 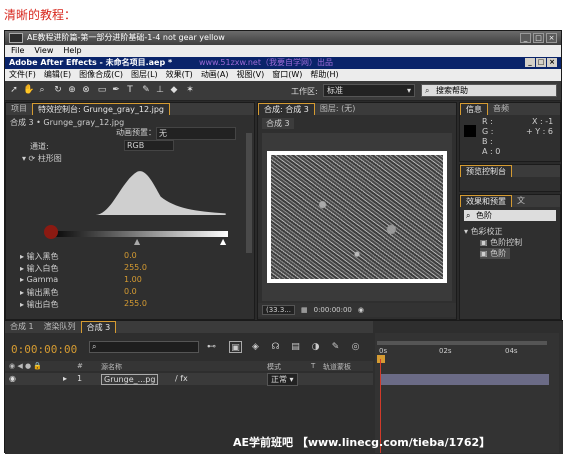 What do you see at coordinates (335, 347) in the screenshot?
I see `graph-editor-icon: ✎` at bounding box center [335, 347].